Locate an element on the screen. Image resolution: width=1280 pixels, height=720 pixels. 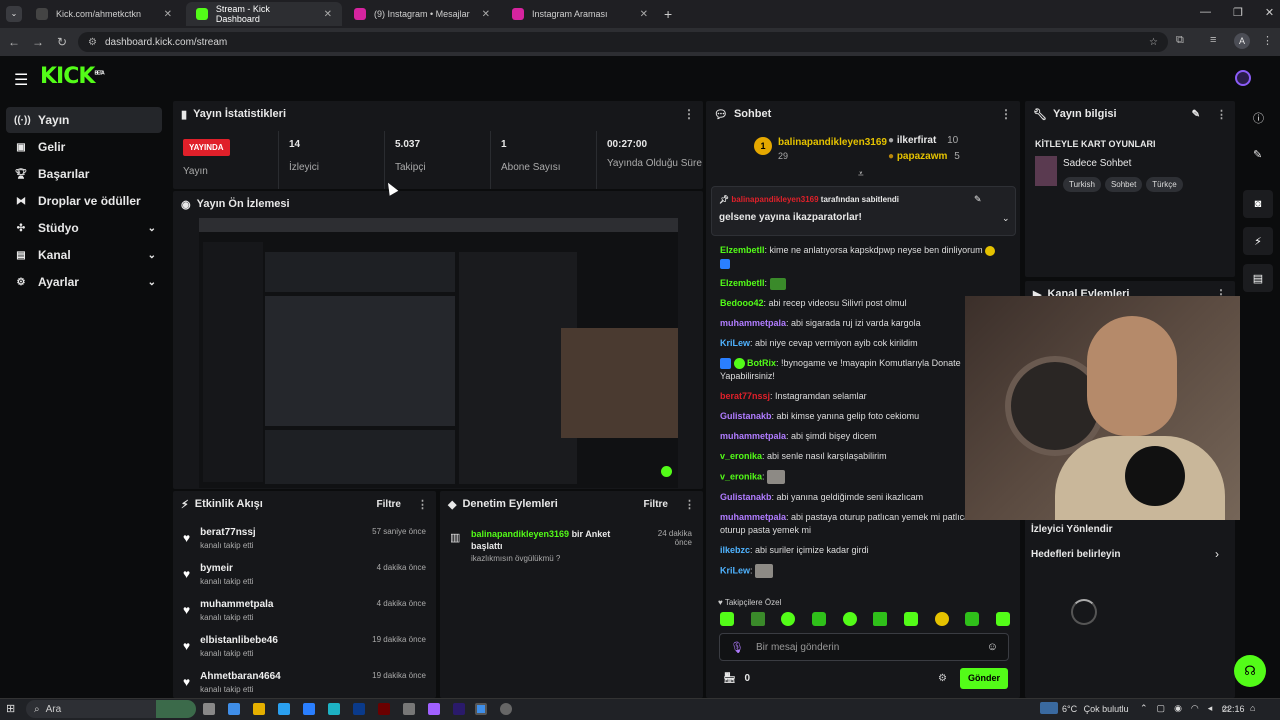
support-chat-button: ☊ is located at coordinates (1250, 671).